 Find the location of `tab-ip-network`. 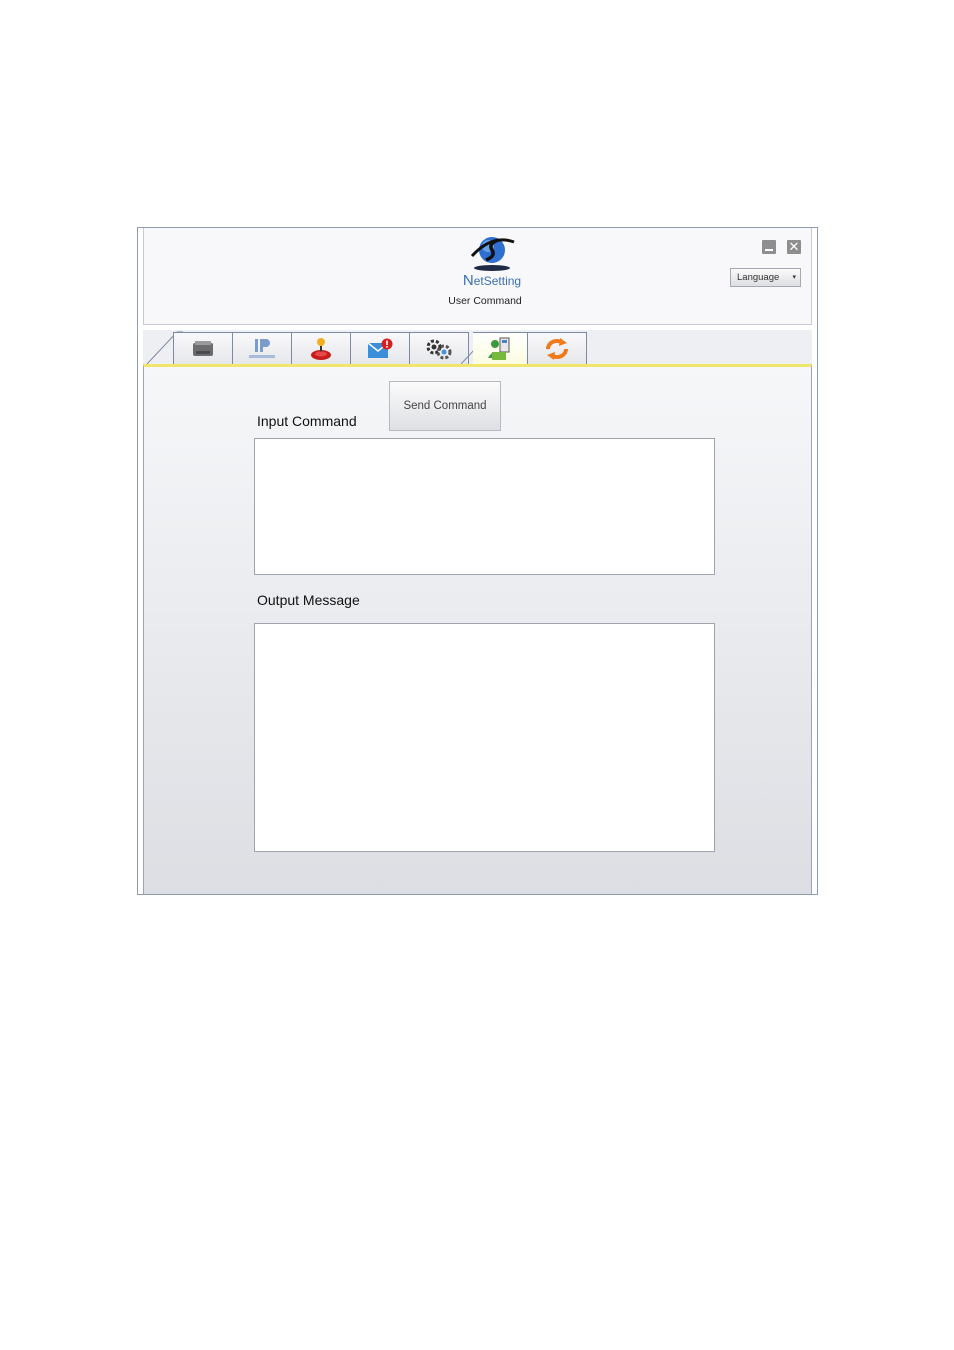

tab-ip-network is located at coordinates (262, 348).